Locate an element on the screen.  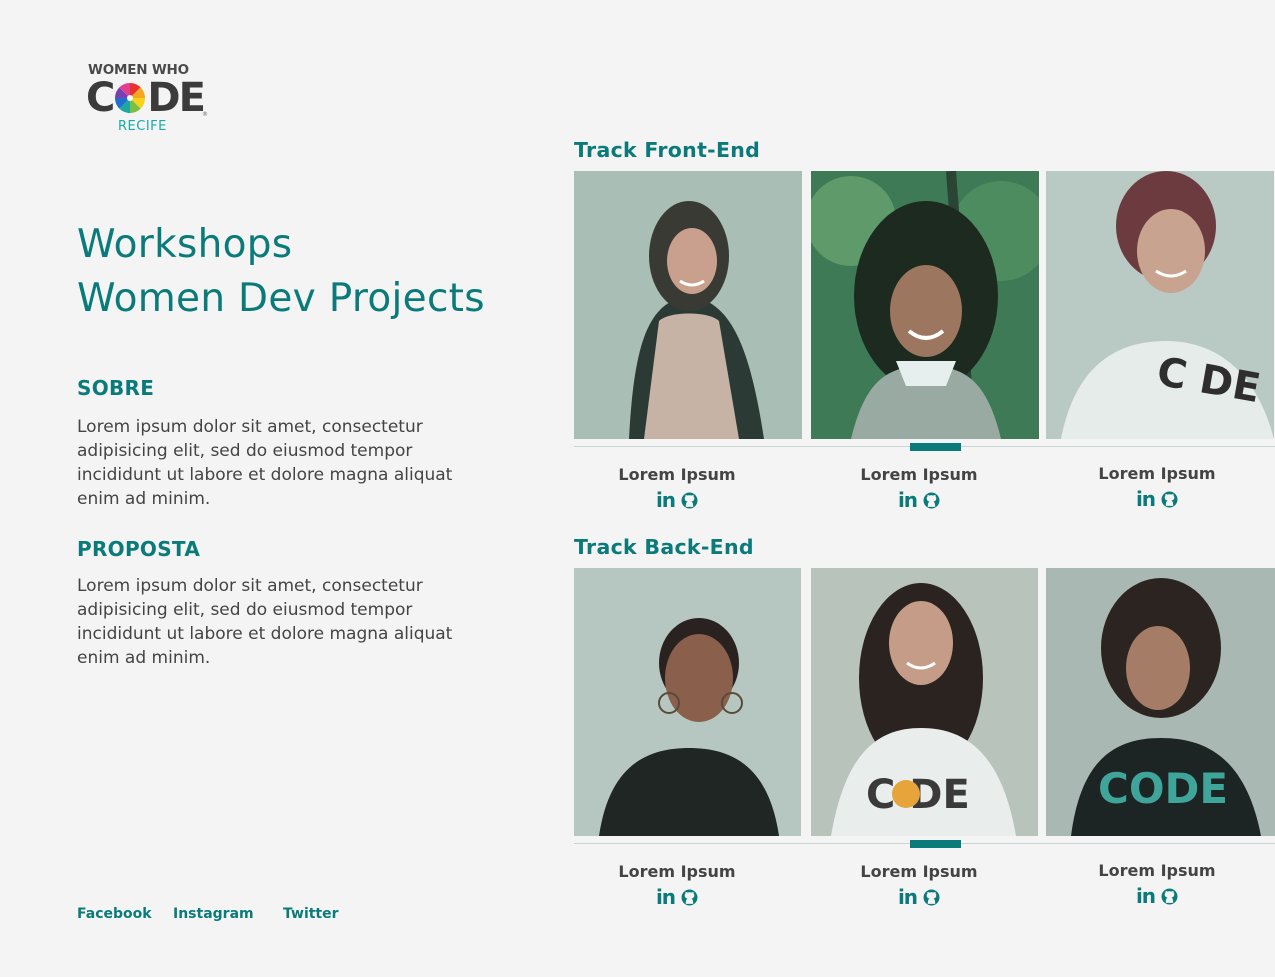
logo-letters-right: DE is located at coordinates (176, 98).